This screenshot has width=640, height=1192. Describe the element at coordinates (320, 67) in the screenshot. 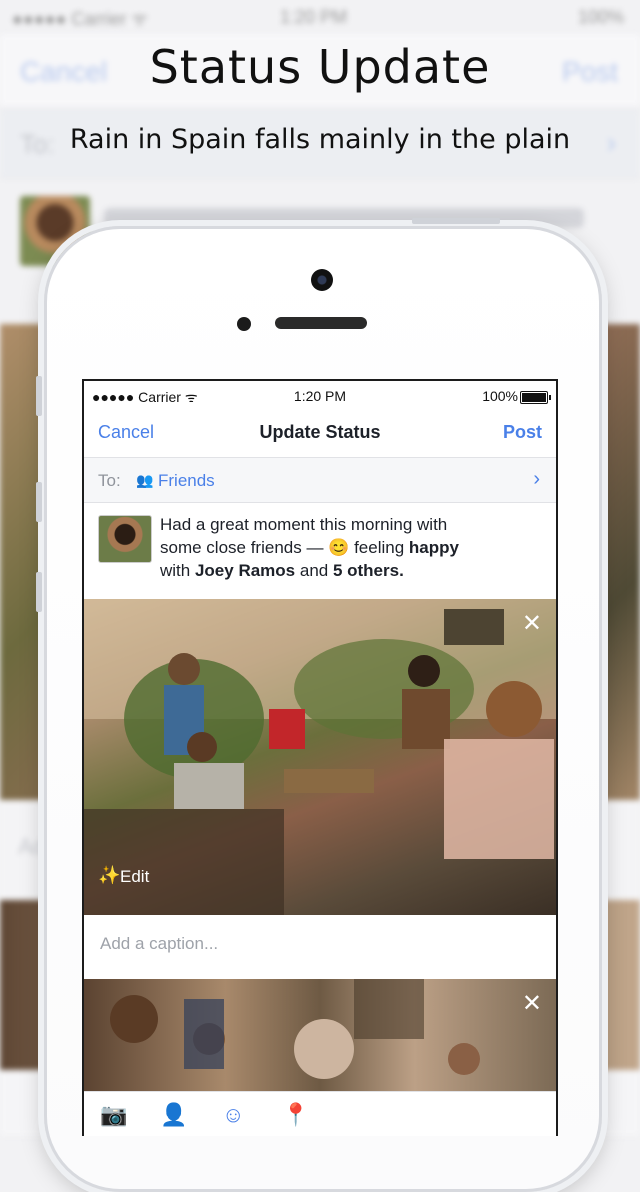

I see `headline: Status Update` at that location.